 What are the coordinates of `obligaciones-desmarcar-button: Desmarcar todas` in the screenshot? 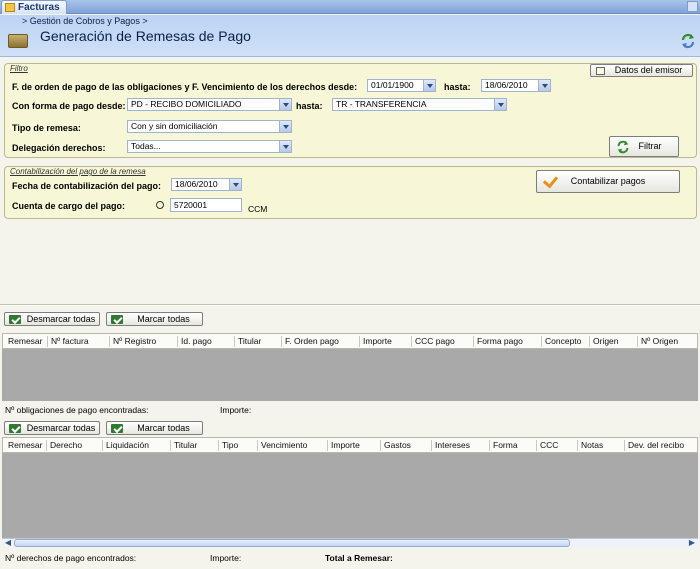 It's located at (52, 319).